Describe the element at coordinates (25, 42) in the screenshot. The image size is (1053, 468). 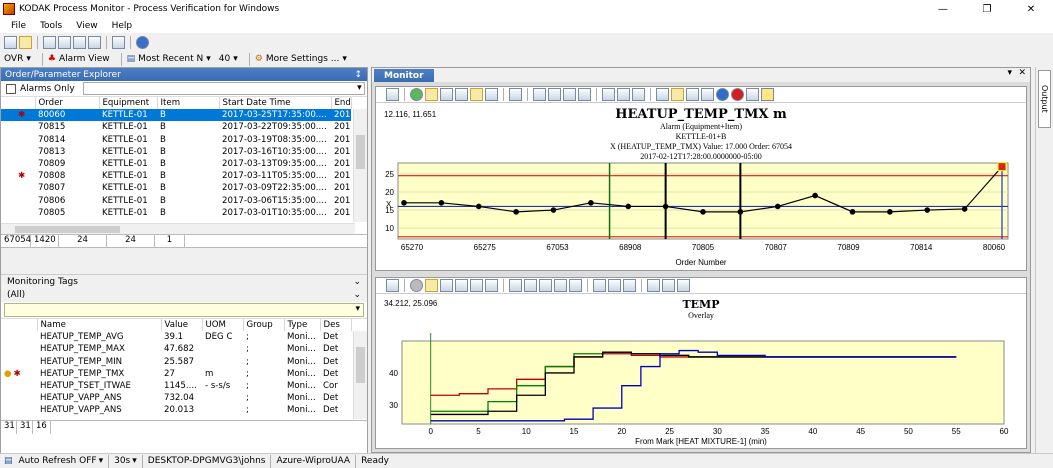
I see `open-folder-icon` at that location.